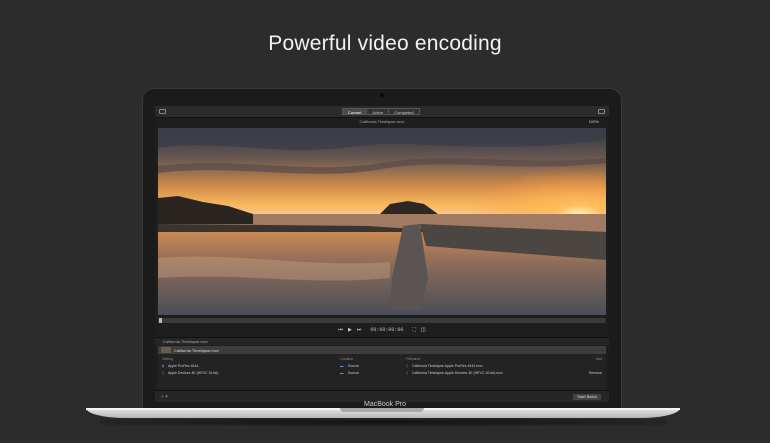 Image resolution: width=770 pixels, height=443 pixels. I want to click on transport-controls: ⏮ ▶ ⏭ 00:00:00:00 ⛶ ◫, so click(382, 330).